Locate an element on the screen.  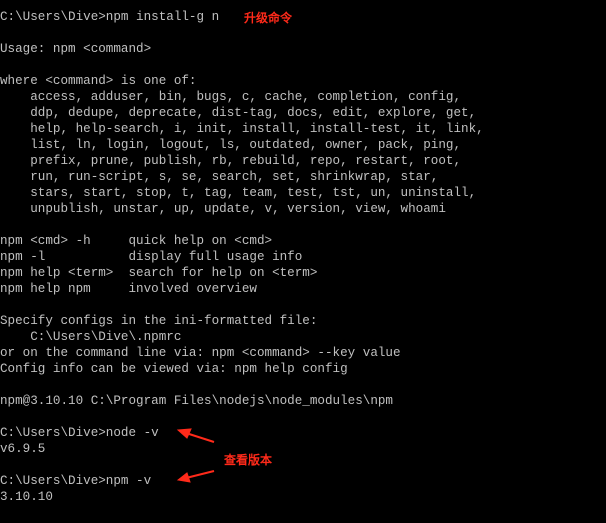
arrow-to-npm-version-icon is located at coordinates (195, 476).